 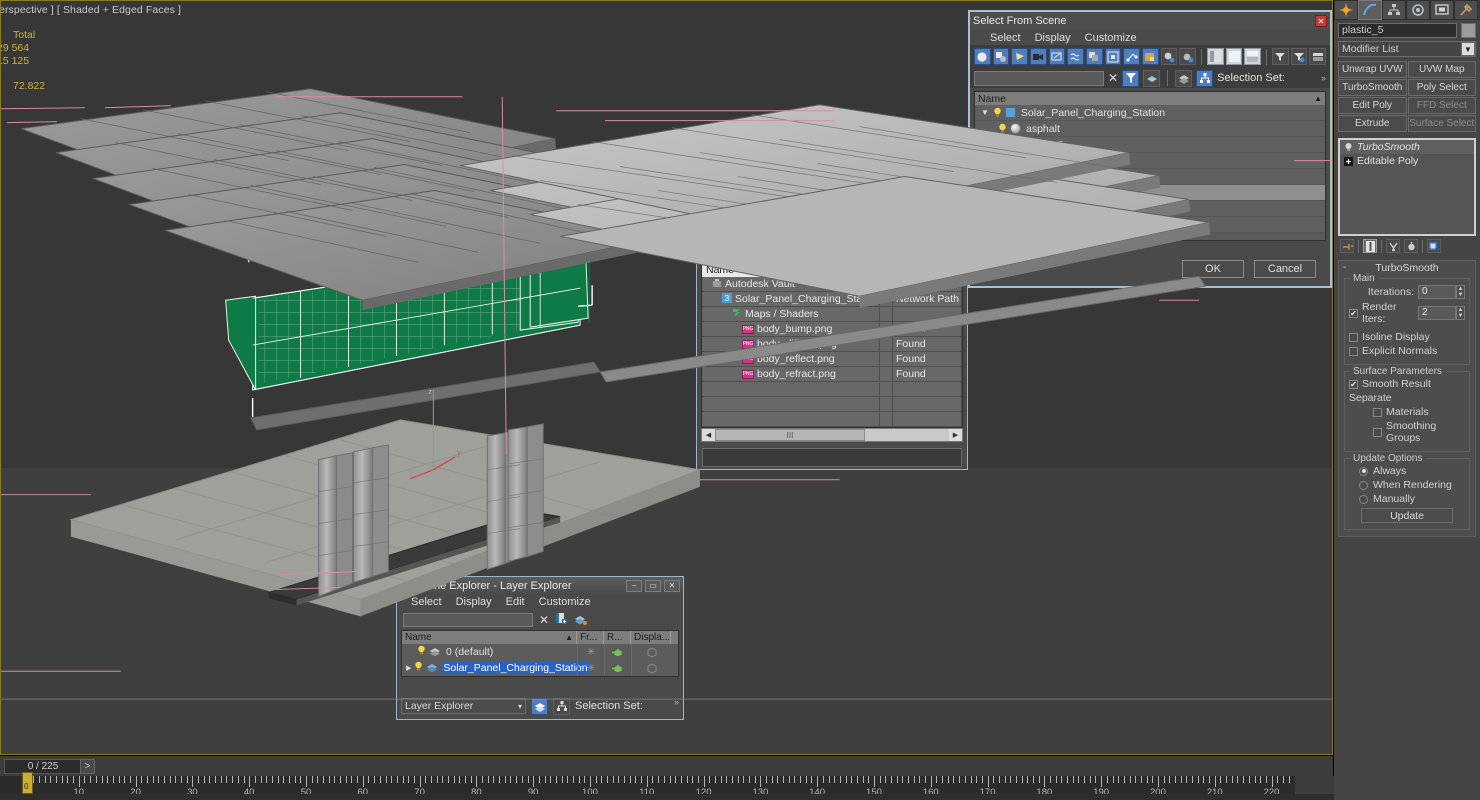 I want to click on object-color-swatch, so click(x=1468, y=30).